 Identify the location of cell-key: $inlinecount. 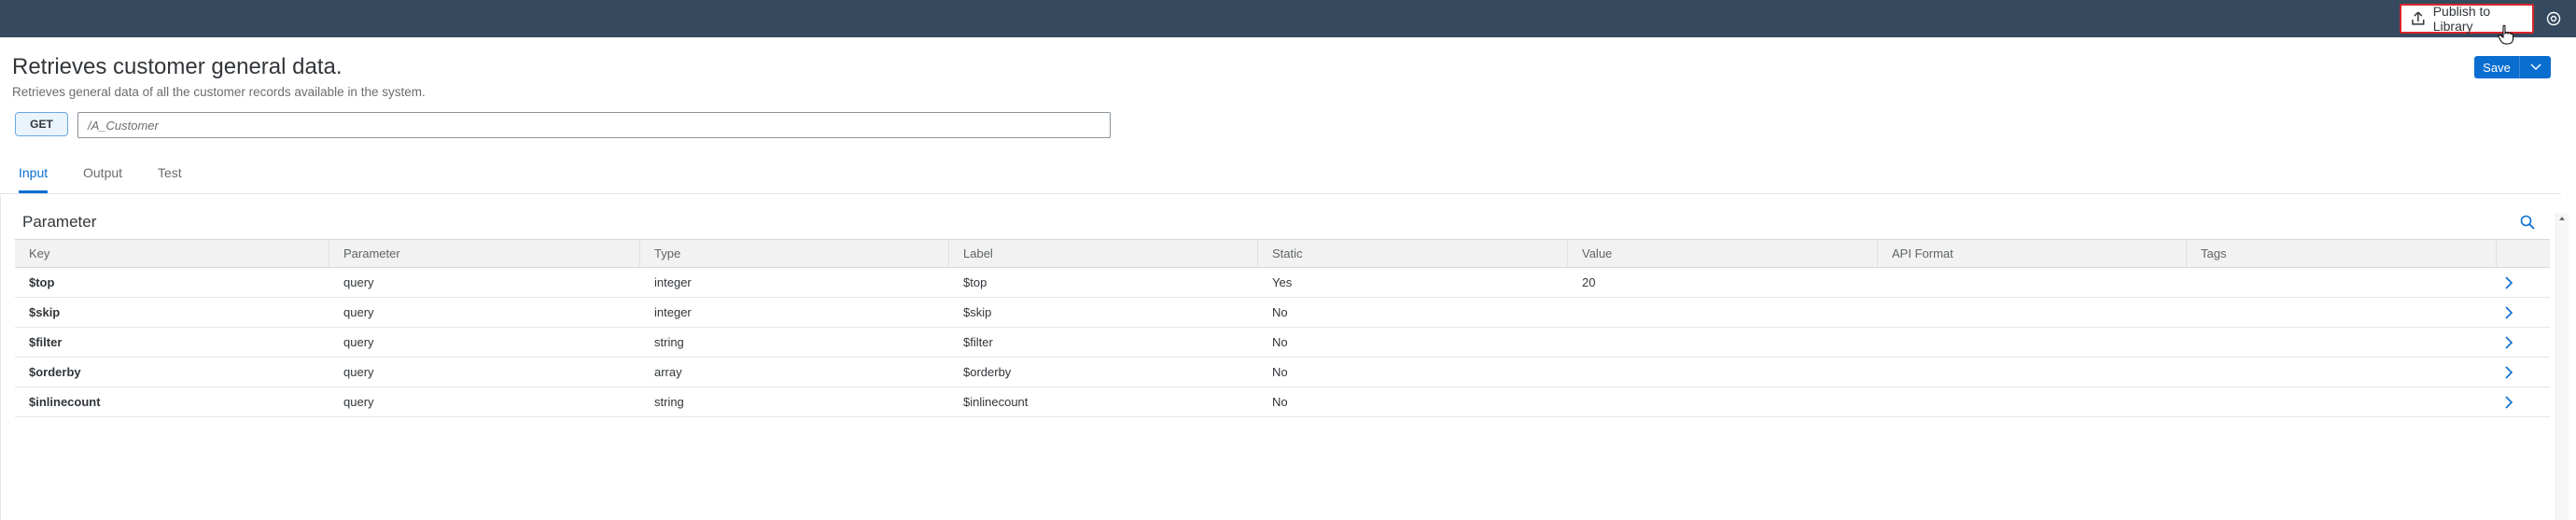
(65, 402).